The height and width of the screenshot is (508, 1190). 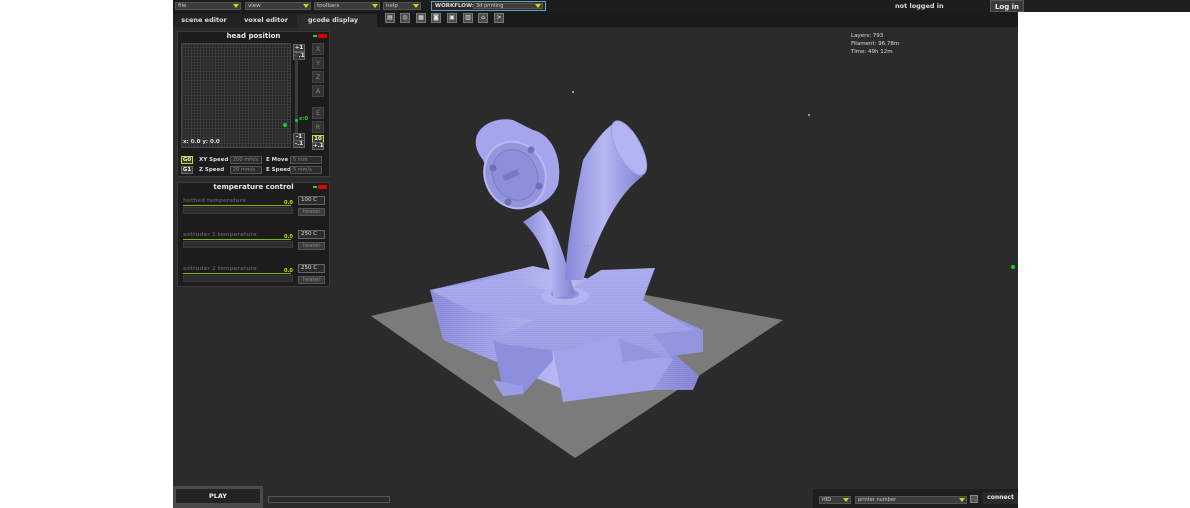 I want to click on extruder1-target-input: 250 C, so click(x=311, y=234).